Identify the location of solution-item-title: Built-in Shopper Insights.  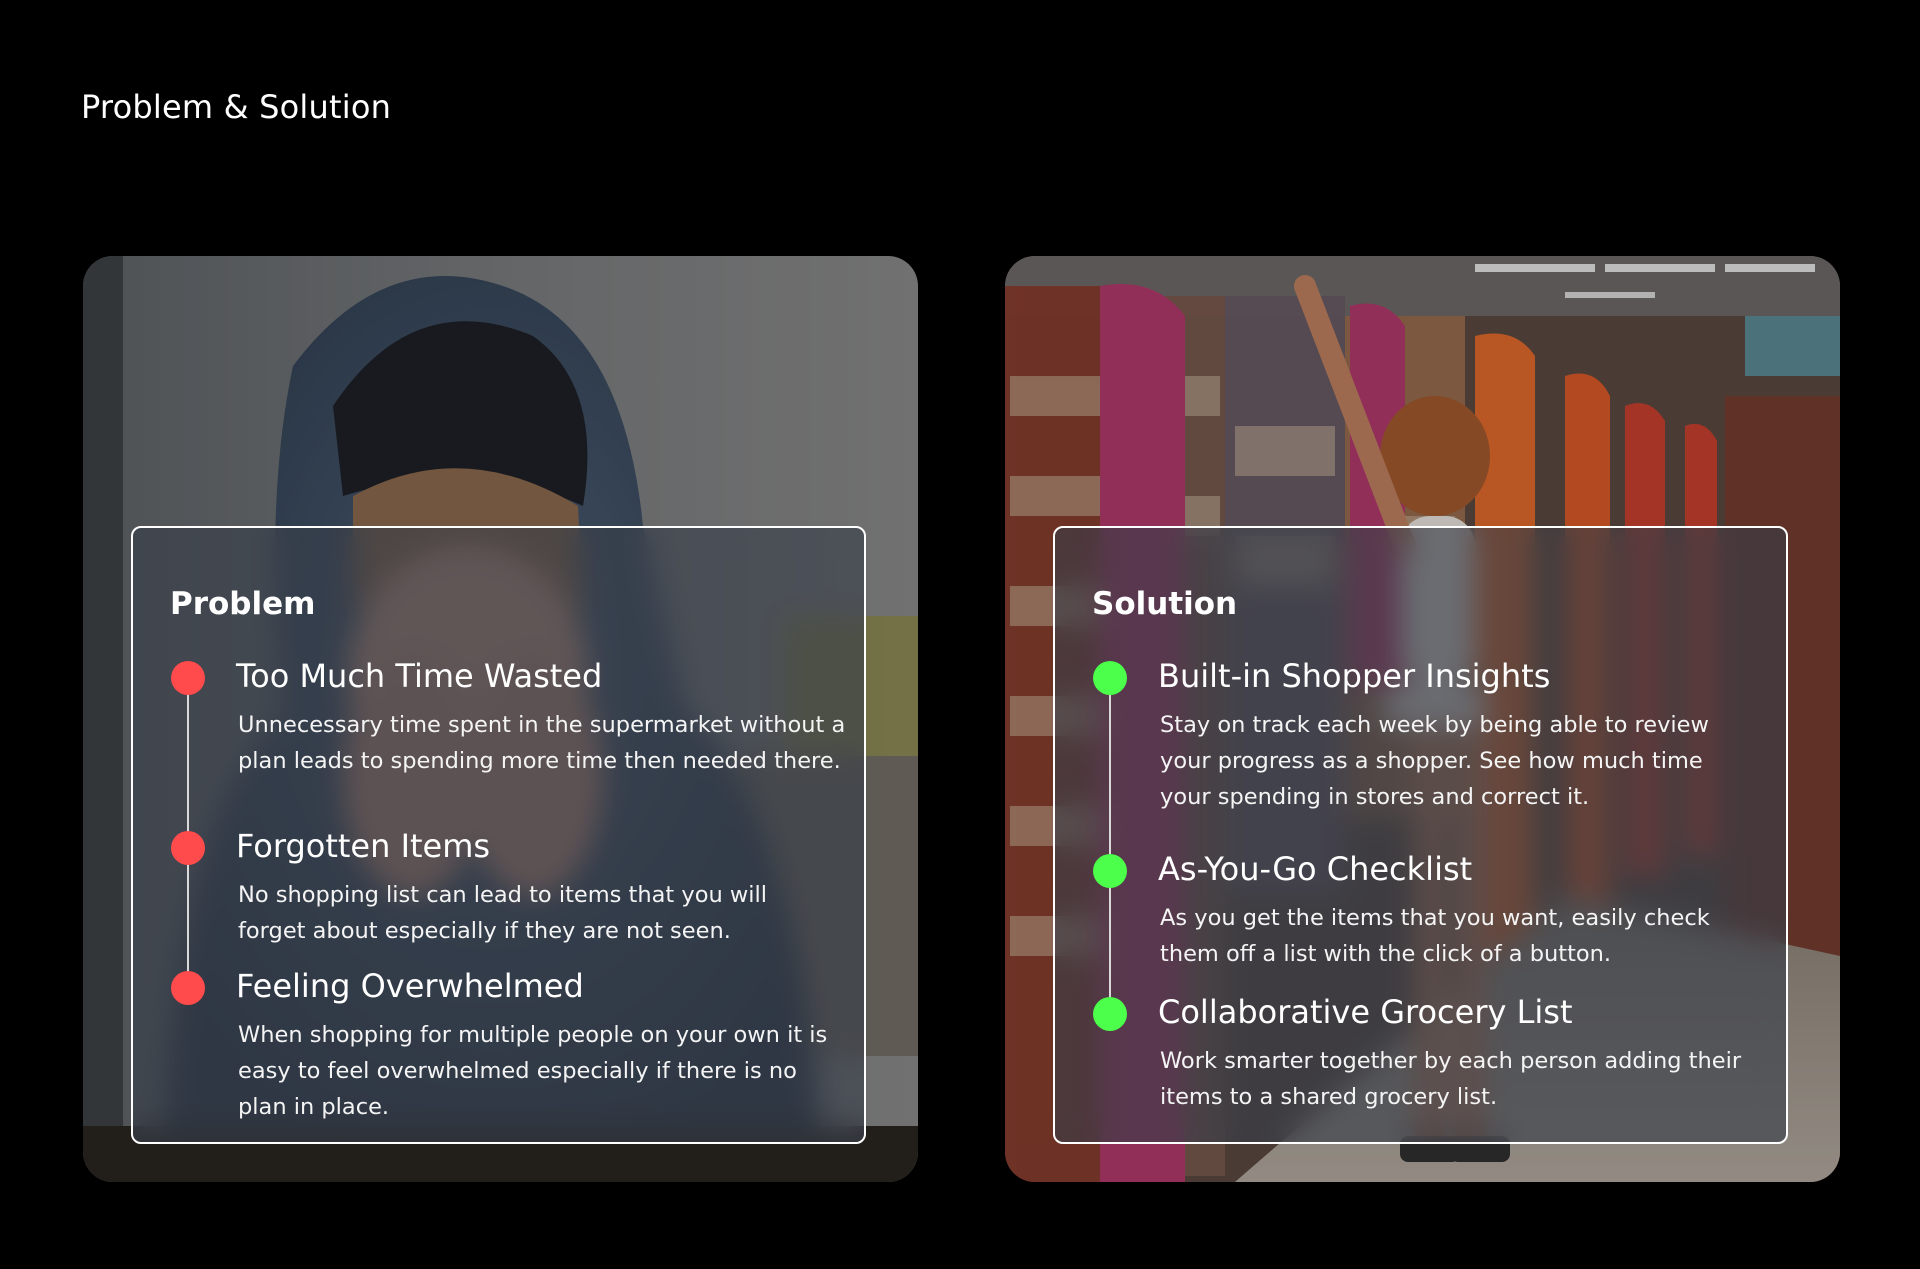
(1354, 676).